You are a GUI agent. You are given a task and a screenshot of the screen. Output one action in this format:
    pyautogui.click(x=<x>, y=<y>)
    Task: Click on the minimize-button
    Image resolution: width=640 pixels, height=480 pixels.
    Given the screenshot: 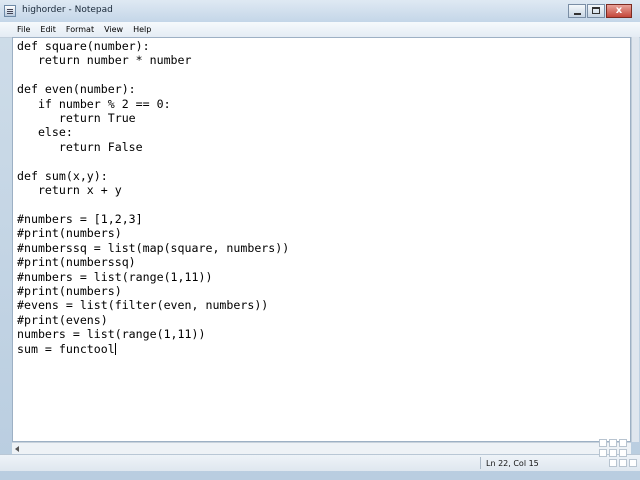 What is the action you would take?
    pyautogui.click(x=577, y=11)
    